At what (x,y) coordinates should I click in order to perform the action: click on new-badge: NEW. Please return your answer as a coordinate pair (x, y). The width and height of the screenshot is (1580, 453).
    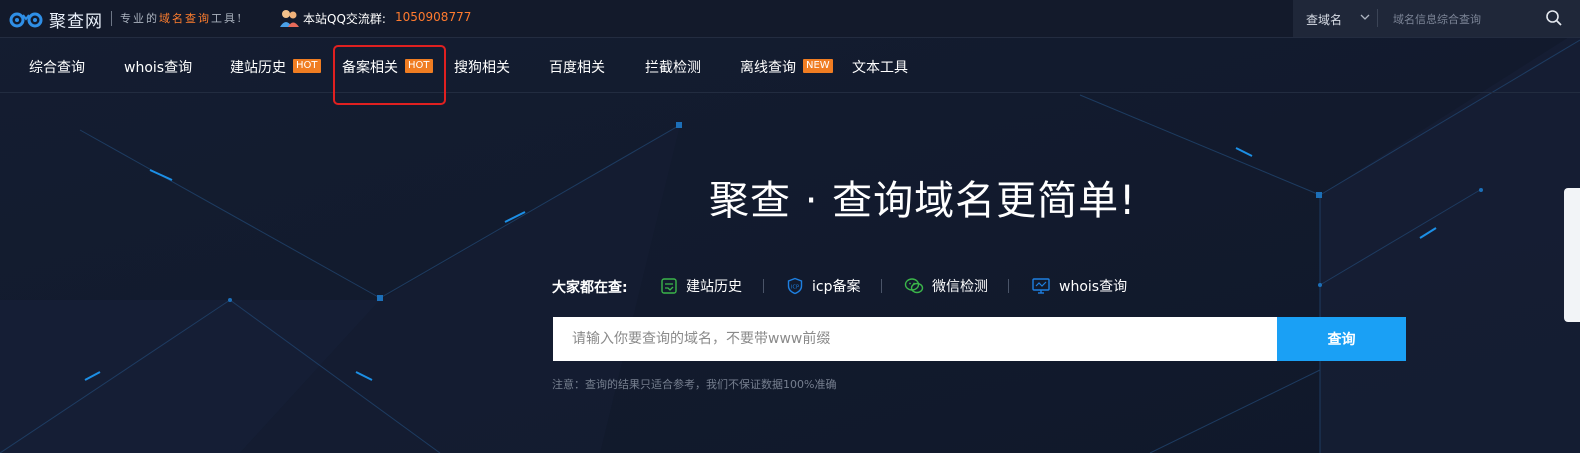
    Looking at the image, I should click on (818, 66).